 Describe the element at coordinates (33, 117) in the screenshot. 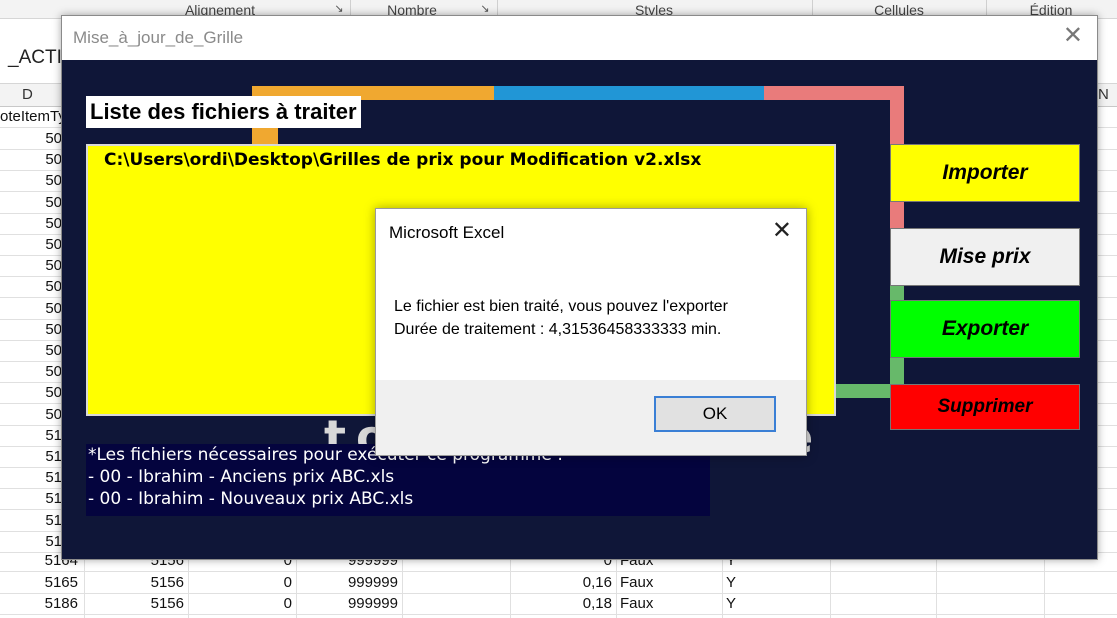

I see `header-cell: oteItemTy` at that location.